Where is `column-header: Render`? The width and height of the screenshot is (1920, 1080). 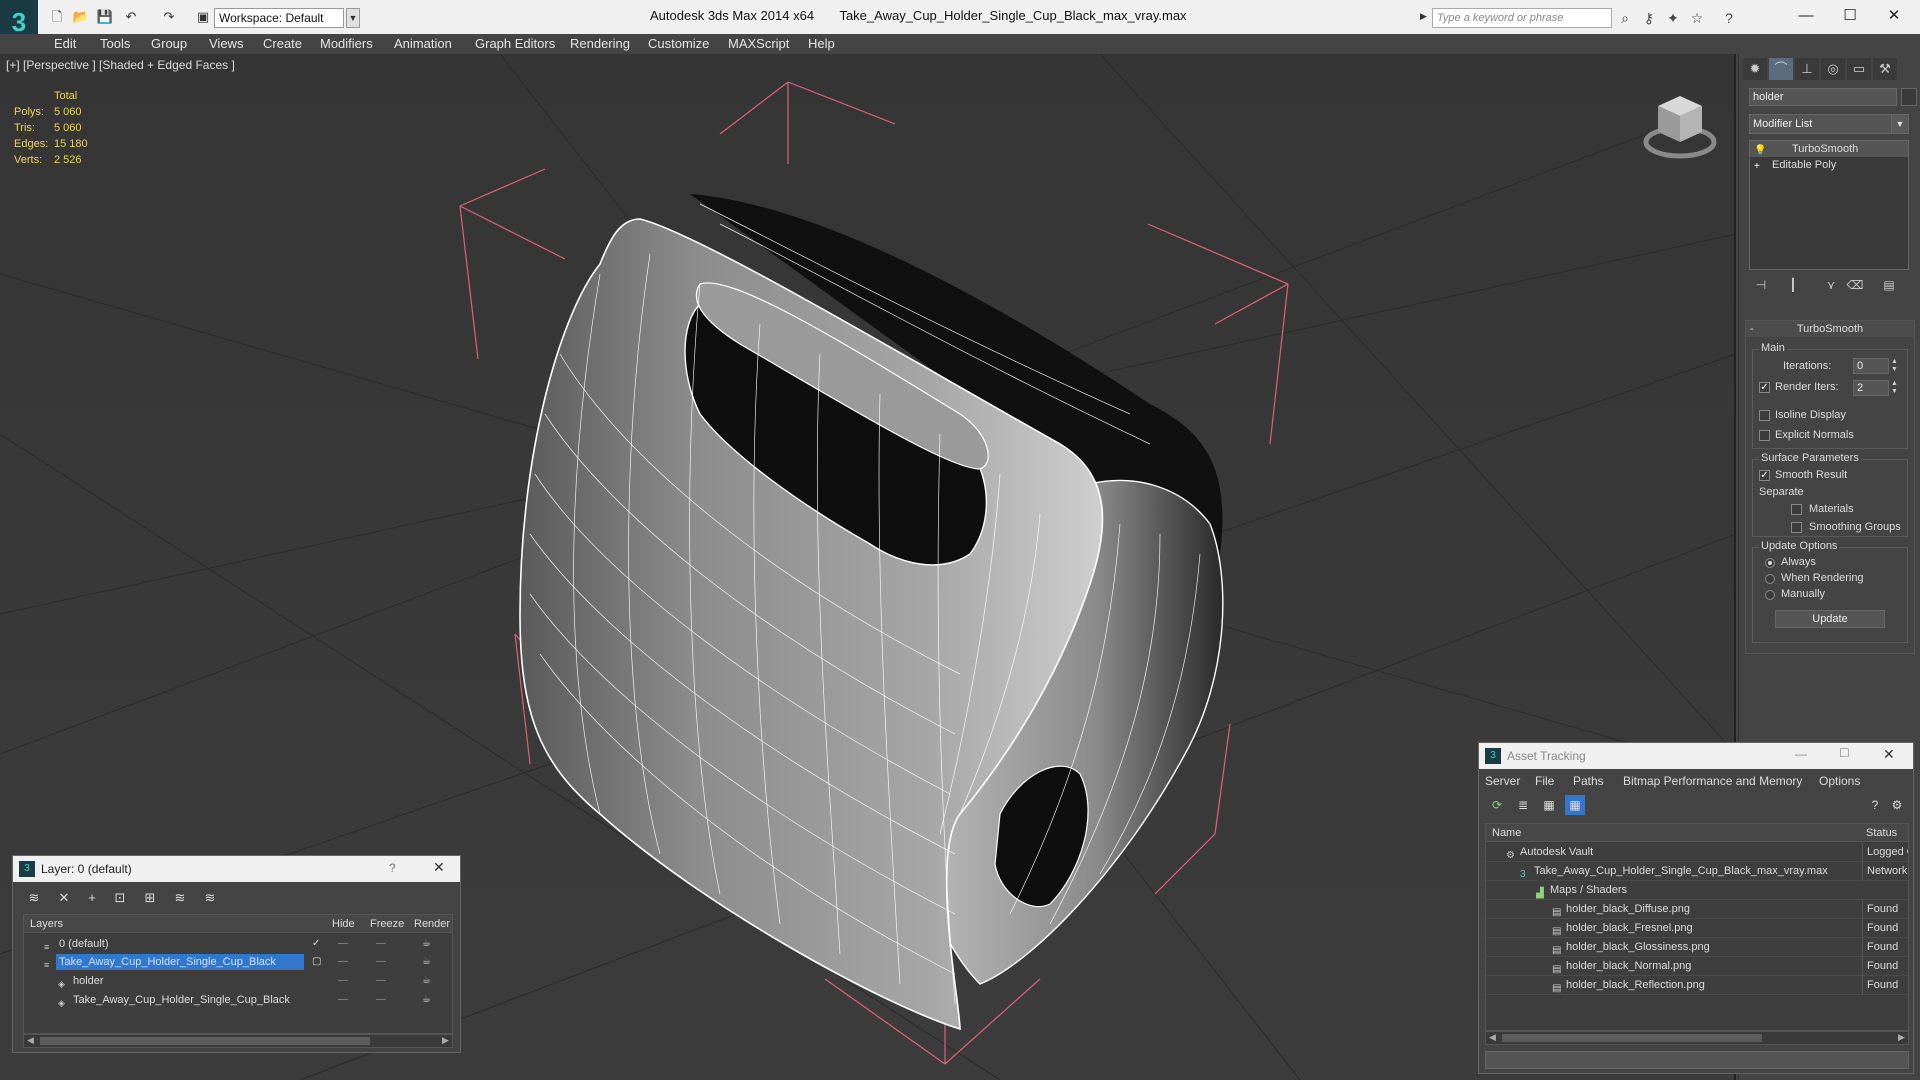
column-header: Render is located at coordinates (432, 924).